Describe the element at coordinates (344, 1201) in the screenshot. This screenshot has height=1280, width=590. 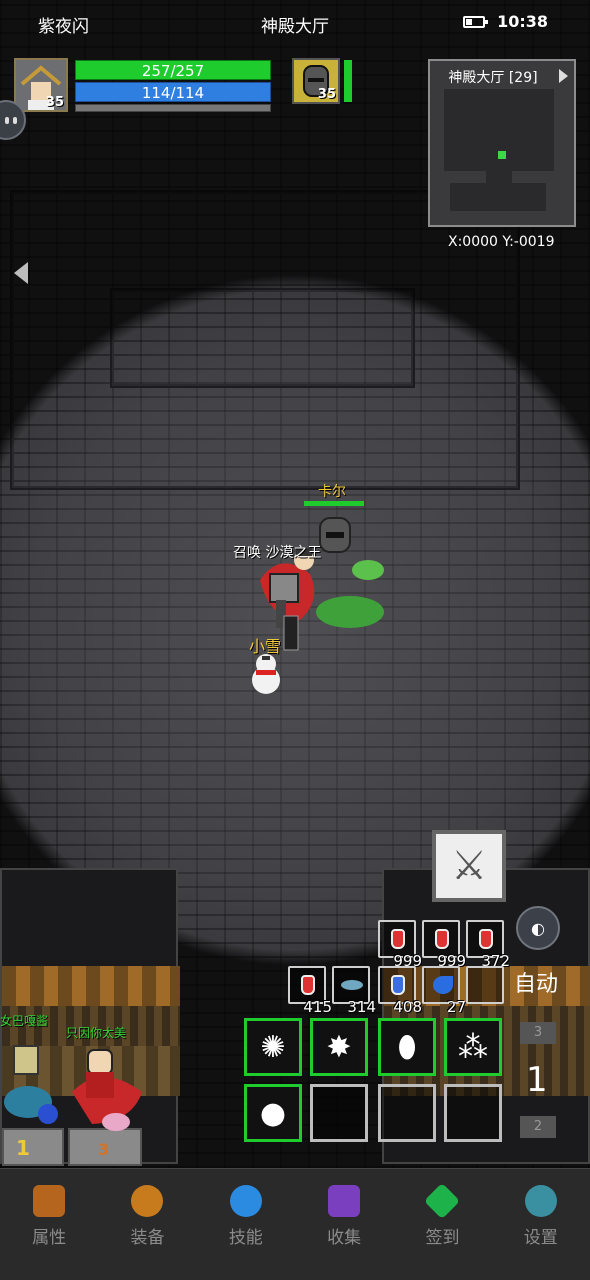
I see `collection-icon` at that location.